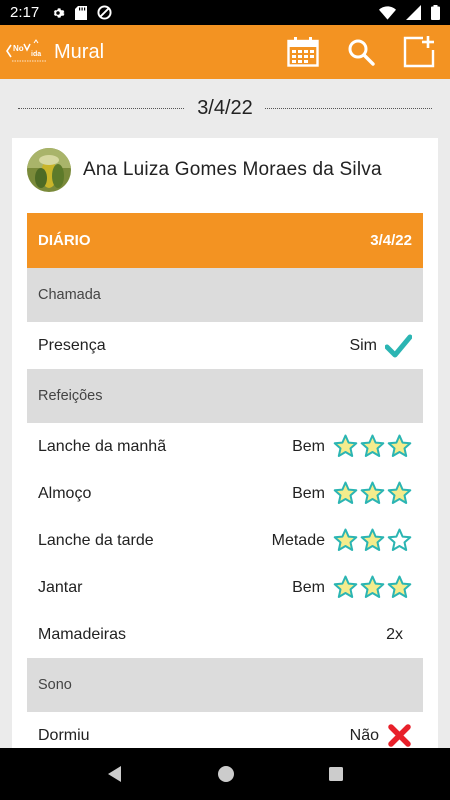  What do you see at coordinates (79, 51) in the screenshot?
I see `page-title: Mural` at bounding box center [79, 51].